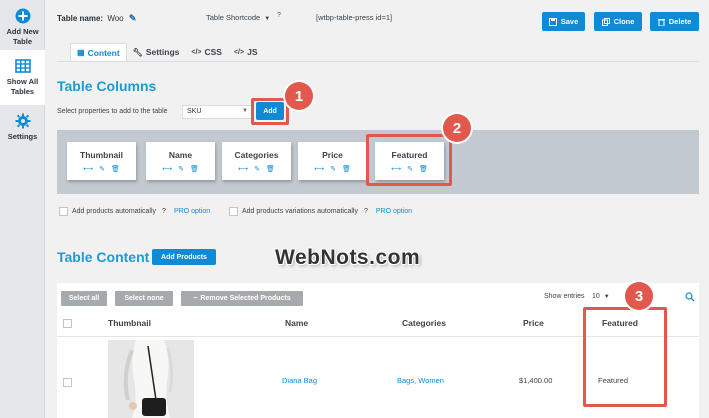  I want to click on clone-button: Clone, so click(618, 21).